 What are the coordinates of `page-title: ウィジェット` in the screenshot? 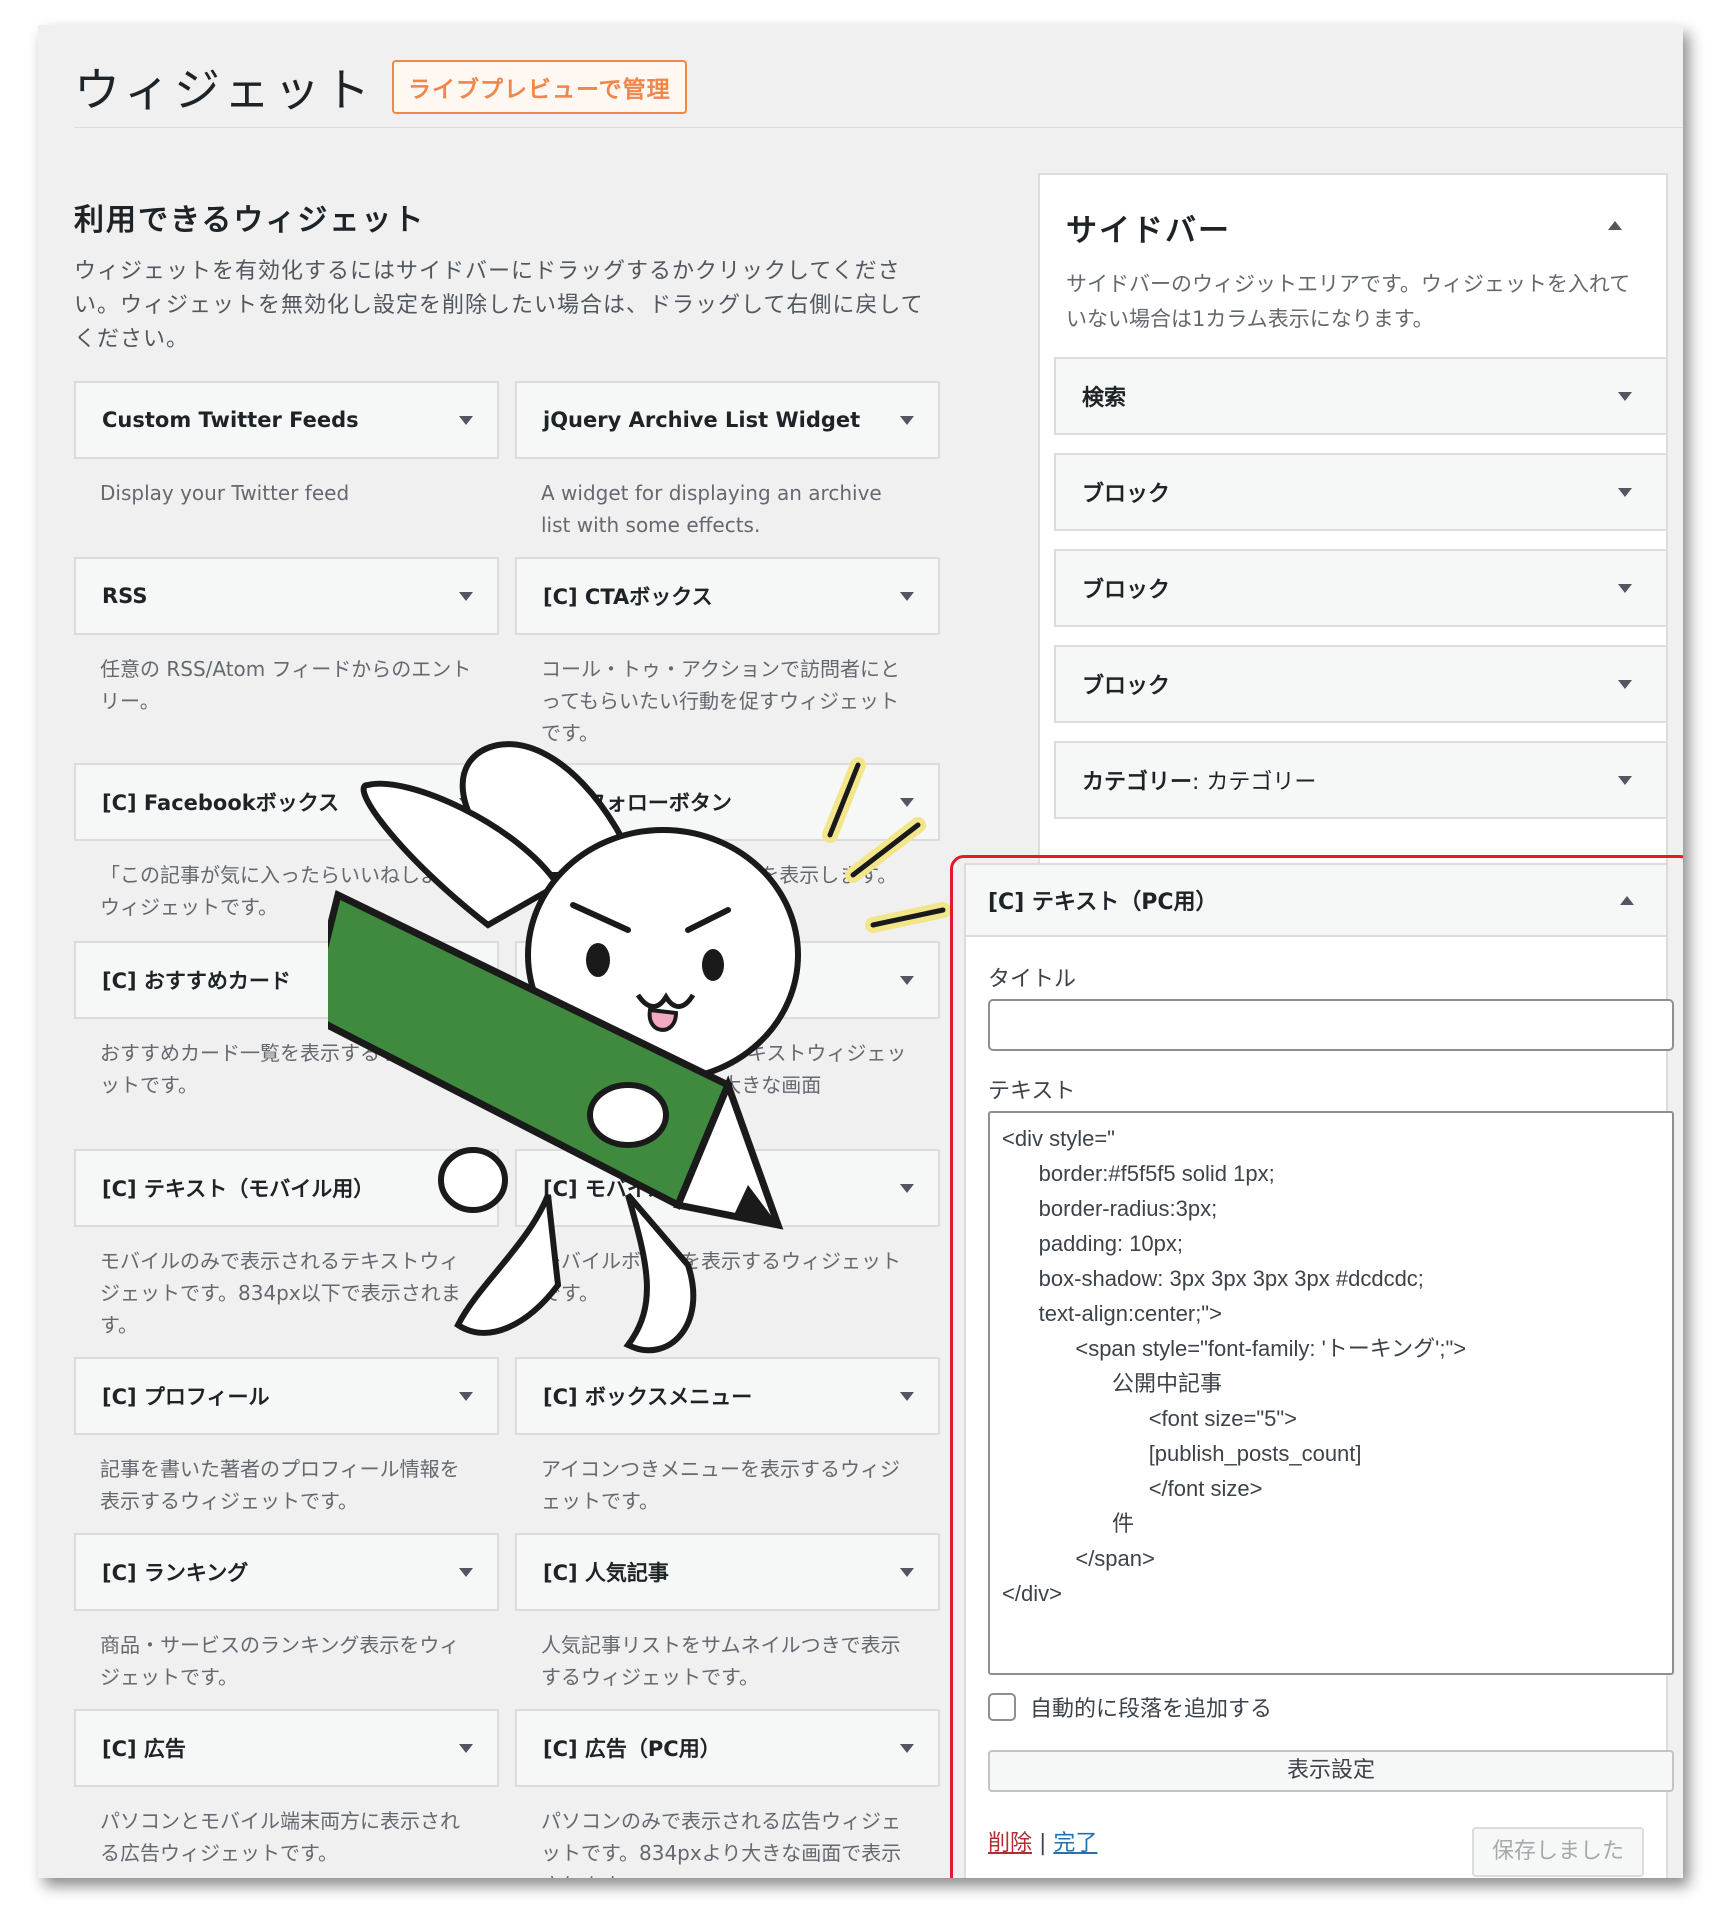 It's located at (224, 90).